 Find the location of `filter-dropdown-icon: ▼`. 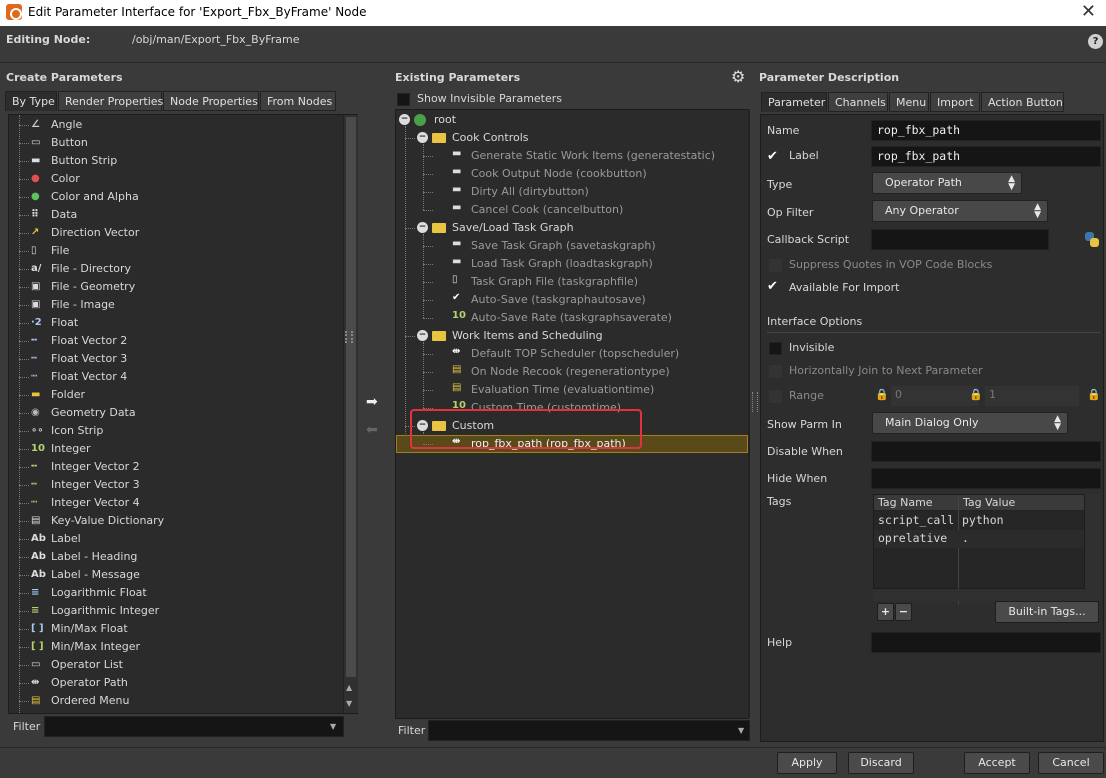

filter-dropdown-icon: ▼ is located at coordinates (333, 726).